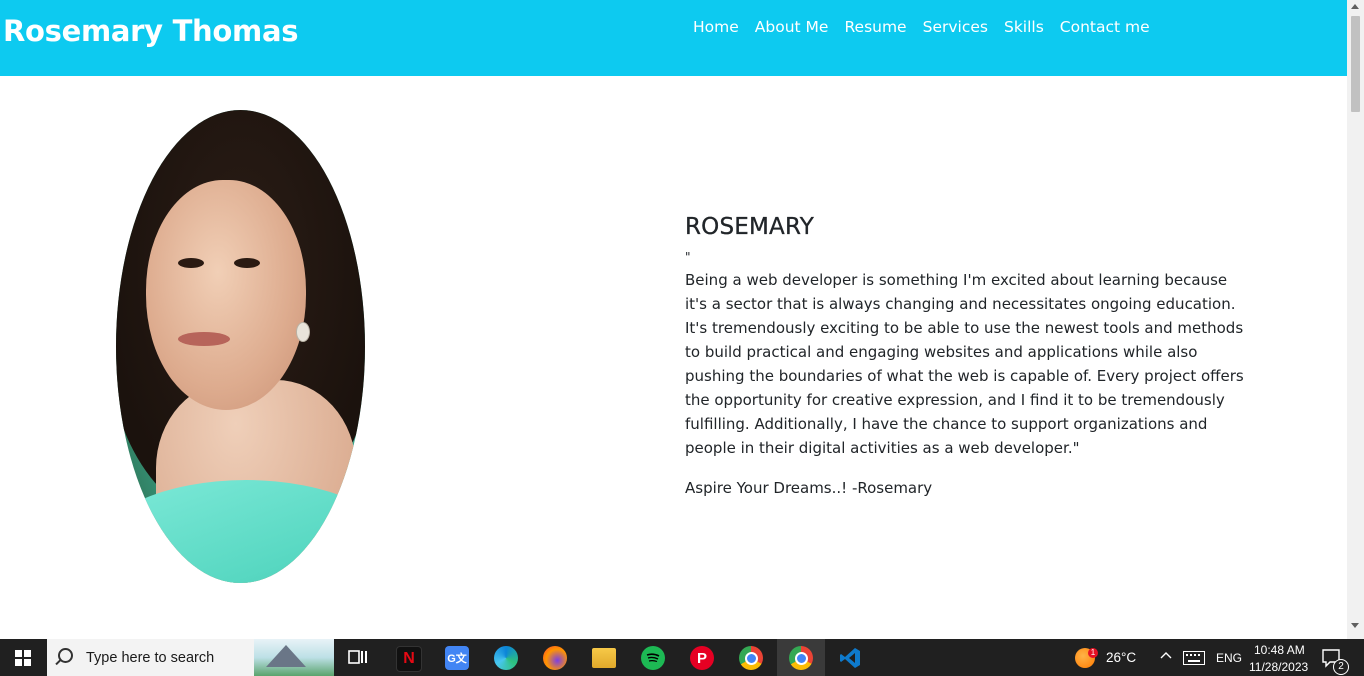  Describe the element at coordinates (506, 658) in the screenshot. I see `edge-icon` at that location.